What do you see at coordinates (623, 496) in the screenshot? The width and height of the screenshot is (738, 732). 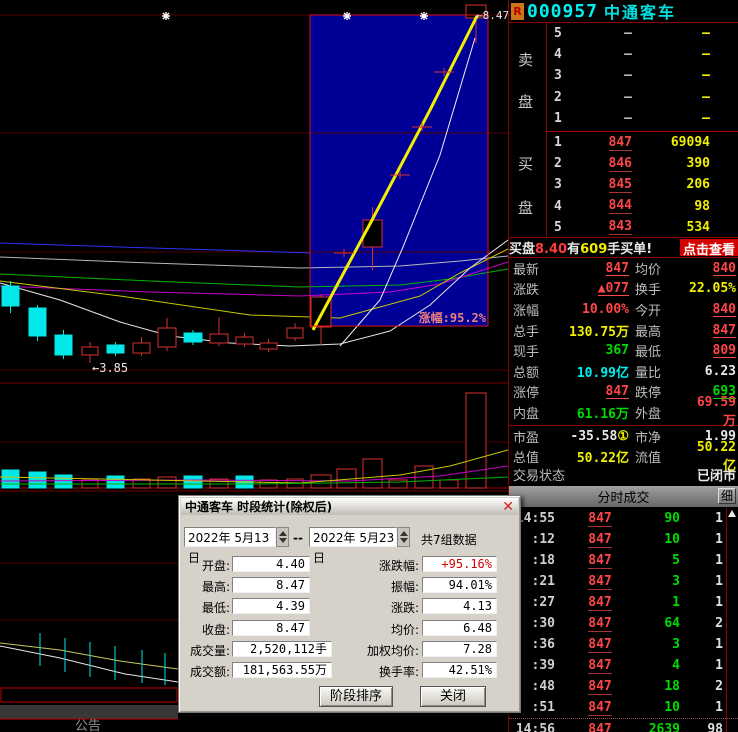 I see `tick-list-header: 分时成交 细` at bounding box center [623, 496].